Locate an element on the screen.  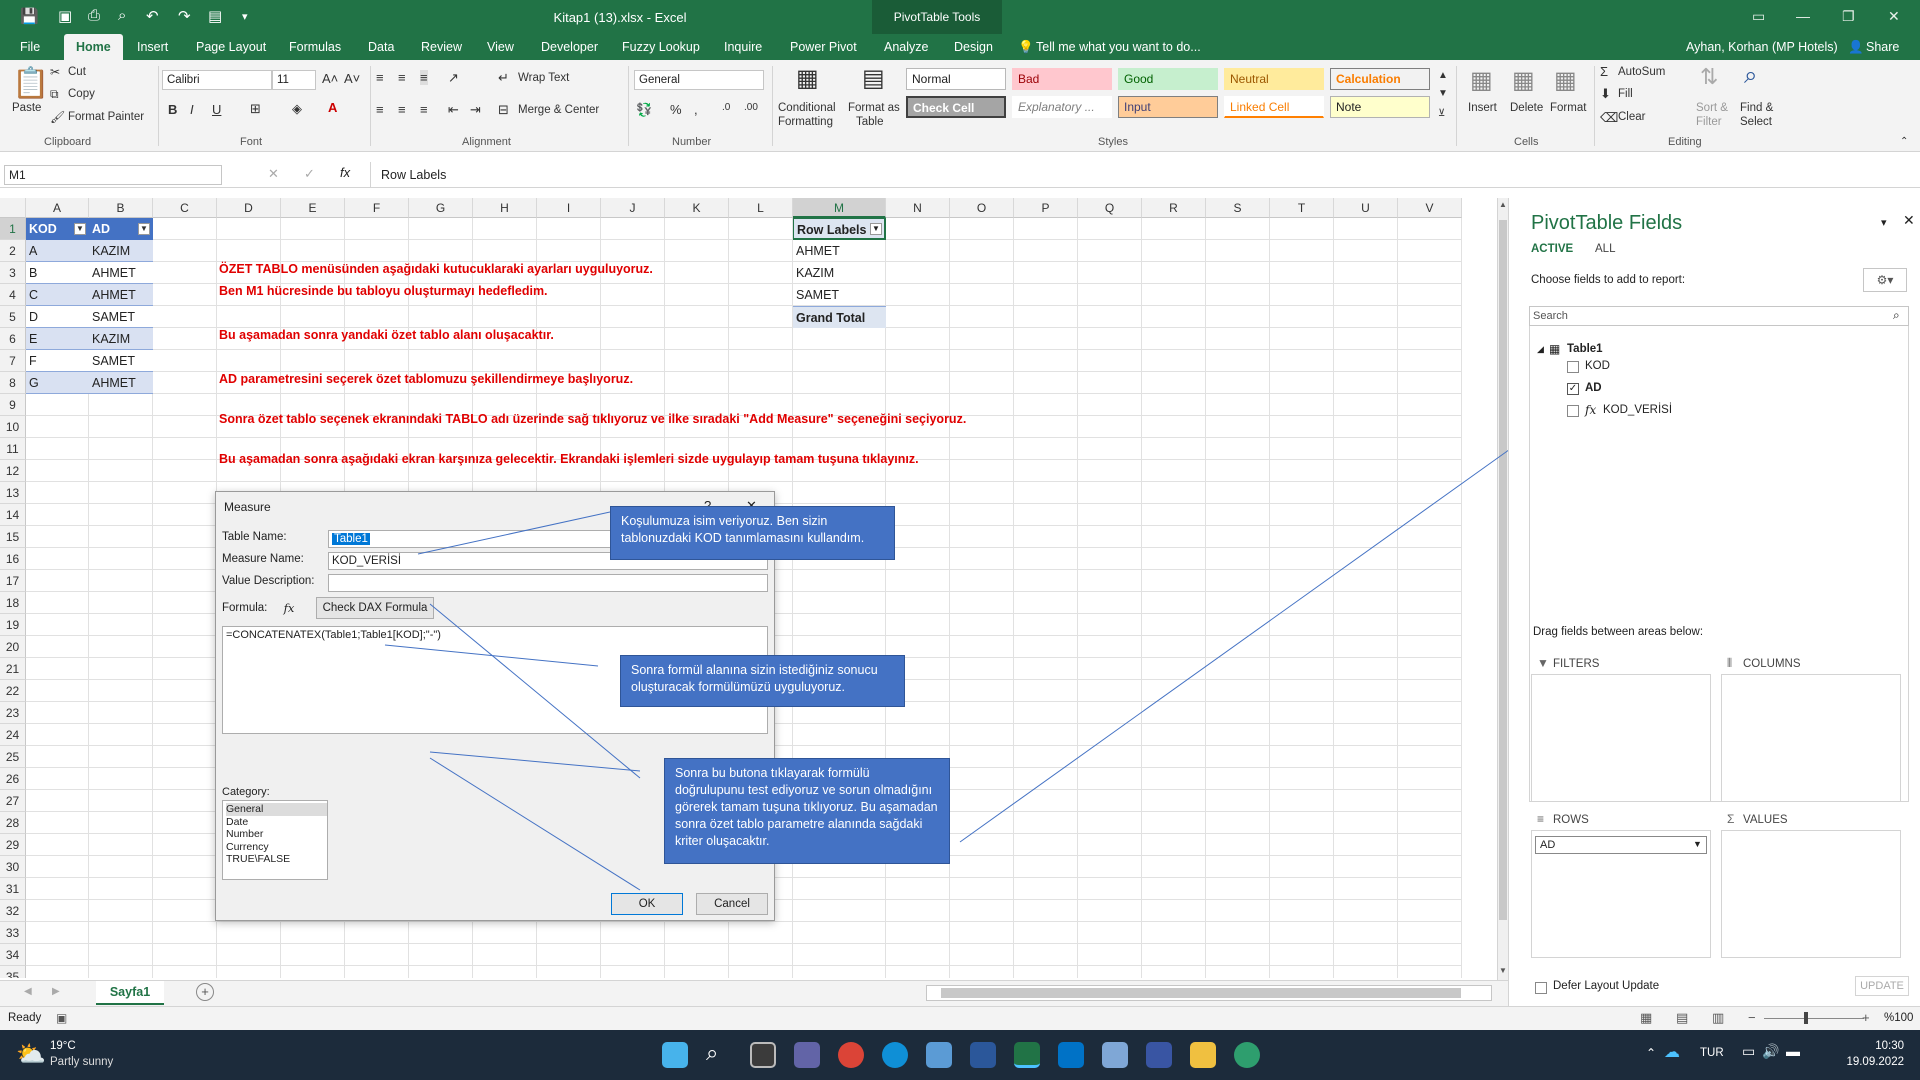
network-icon: ▭ is located at coordinates (1748, 1051).